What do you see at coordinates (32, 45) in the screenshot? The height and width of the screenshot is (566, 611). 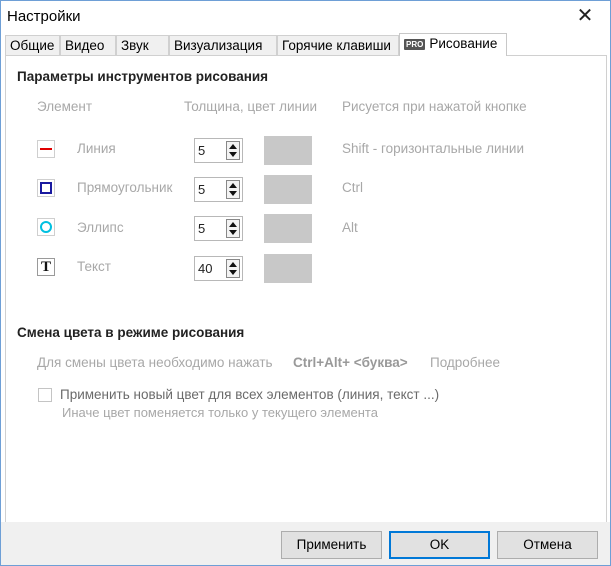 I see `tab-general: Общие` at bounding box center [32, 45].